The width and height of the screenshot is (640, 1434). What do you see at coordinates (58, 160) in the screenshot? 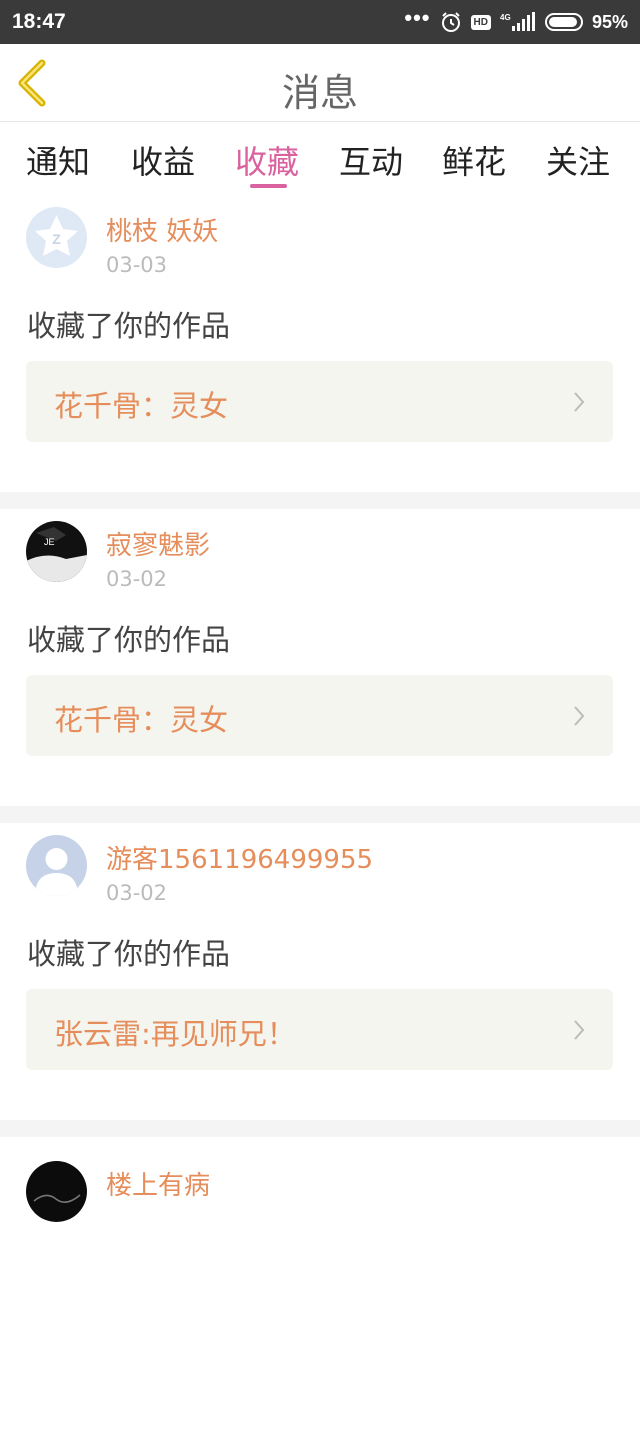
I see `tab-notifications: 通知` at bounding box center [58, 160].